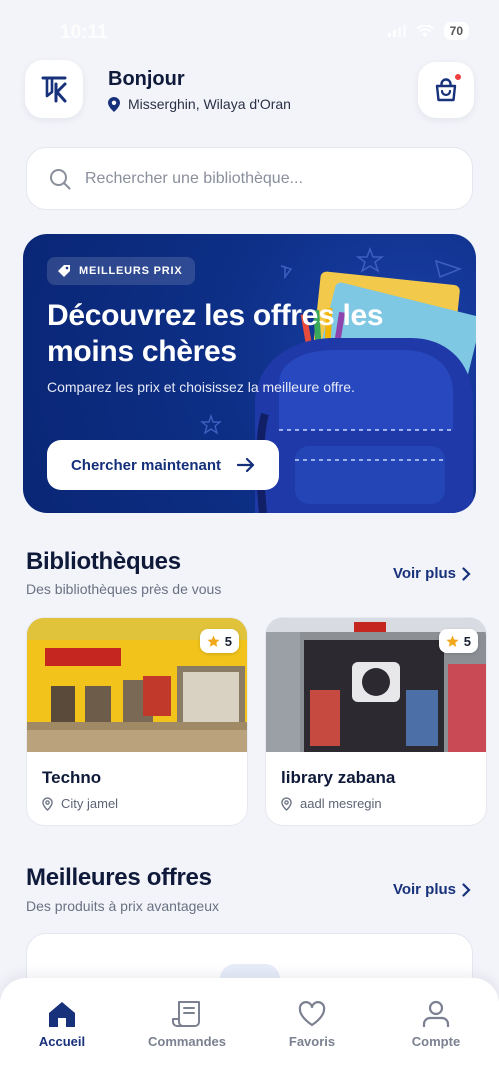 Image resolution: width=499 pixels, height=1080 pixels. I want to click on library-card: 5 Techno City jamel, so click(137, 721).